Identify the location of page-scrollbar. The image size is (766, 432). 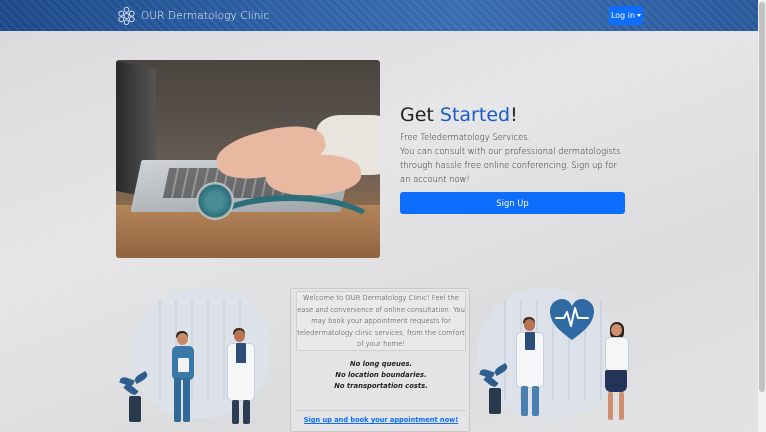
(762, 216).